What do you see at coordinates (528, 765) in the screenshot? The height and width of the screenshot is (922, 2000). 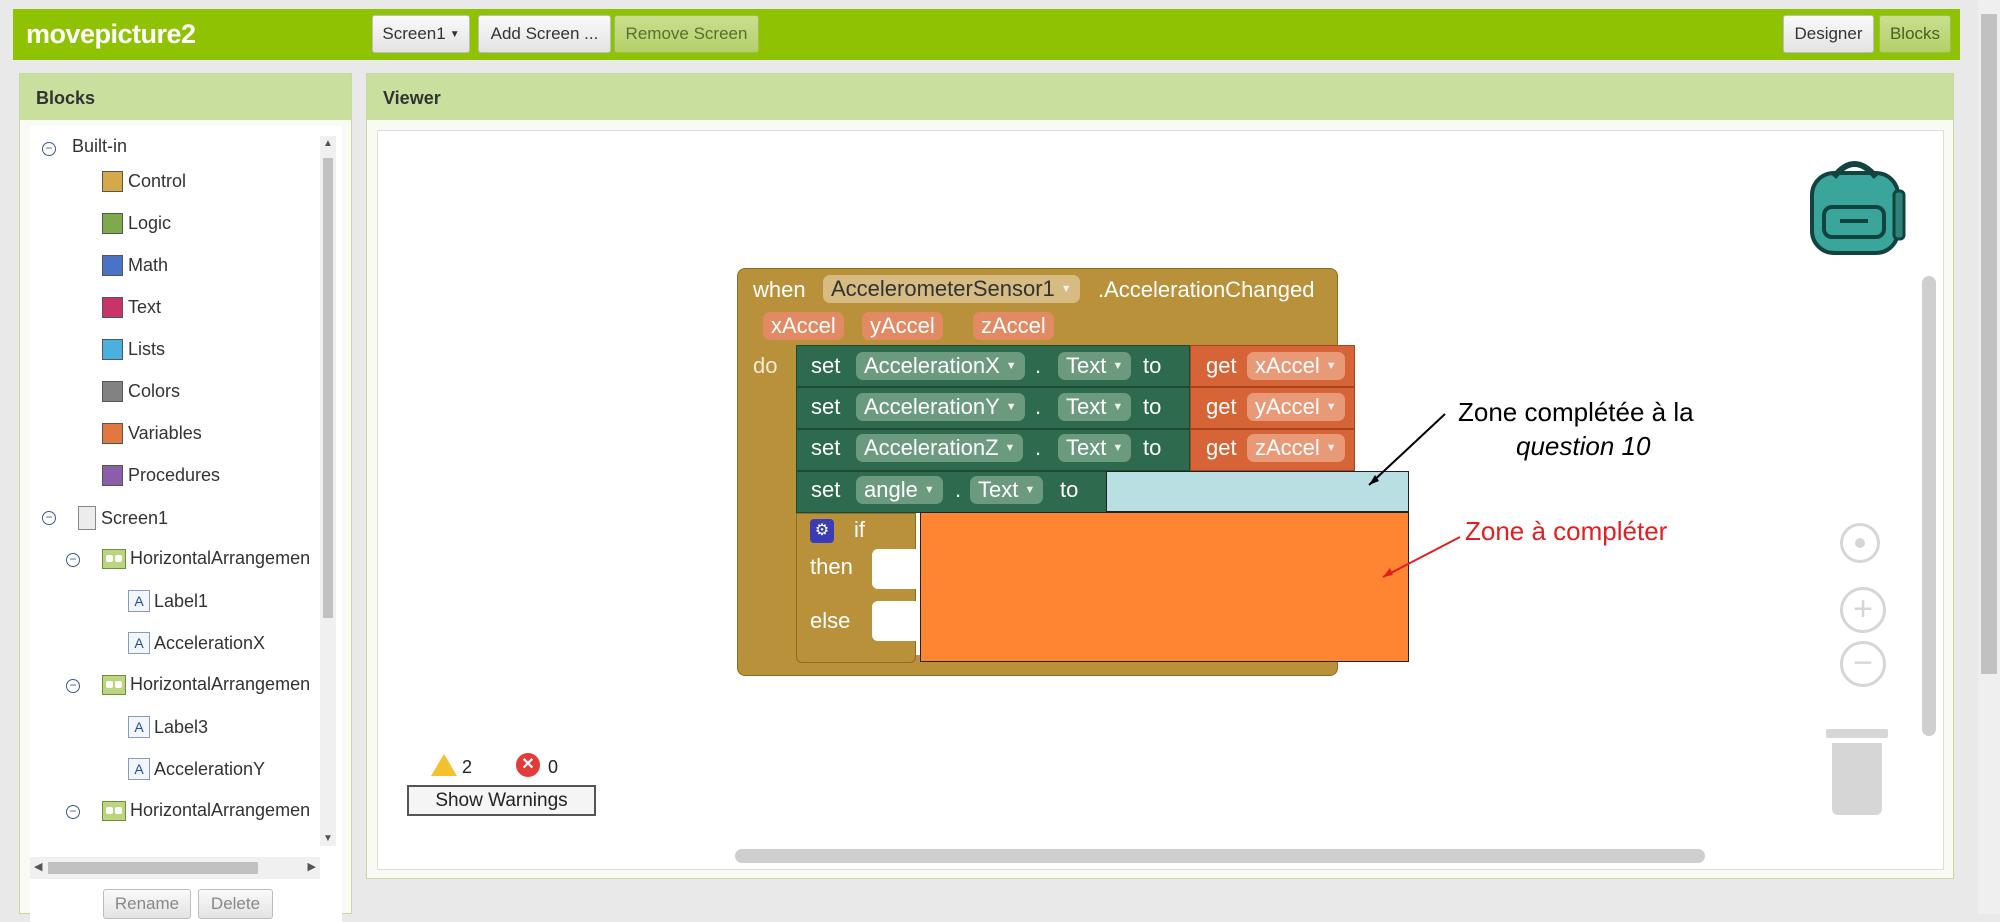 I see `error-icon: ✕` at bounding box center [528, 765].